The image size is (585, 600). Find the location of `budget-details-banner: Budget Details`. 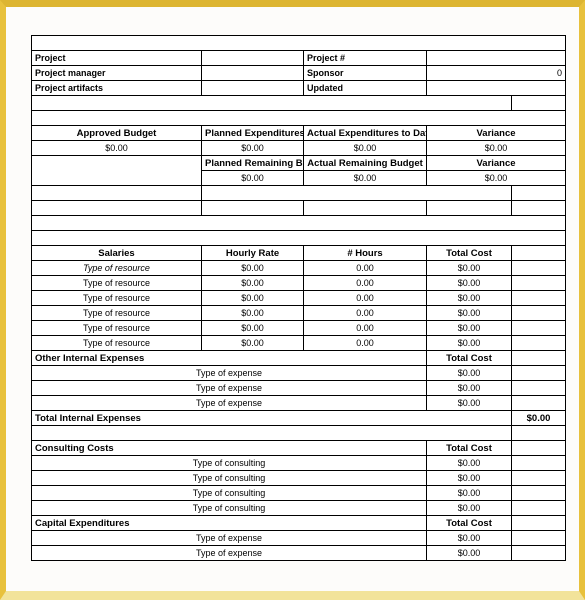

budget-details-banner: Budget Details is located at coordinates (298, 223).